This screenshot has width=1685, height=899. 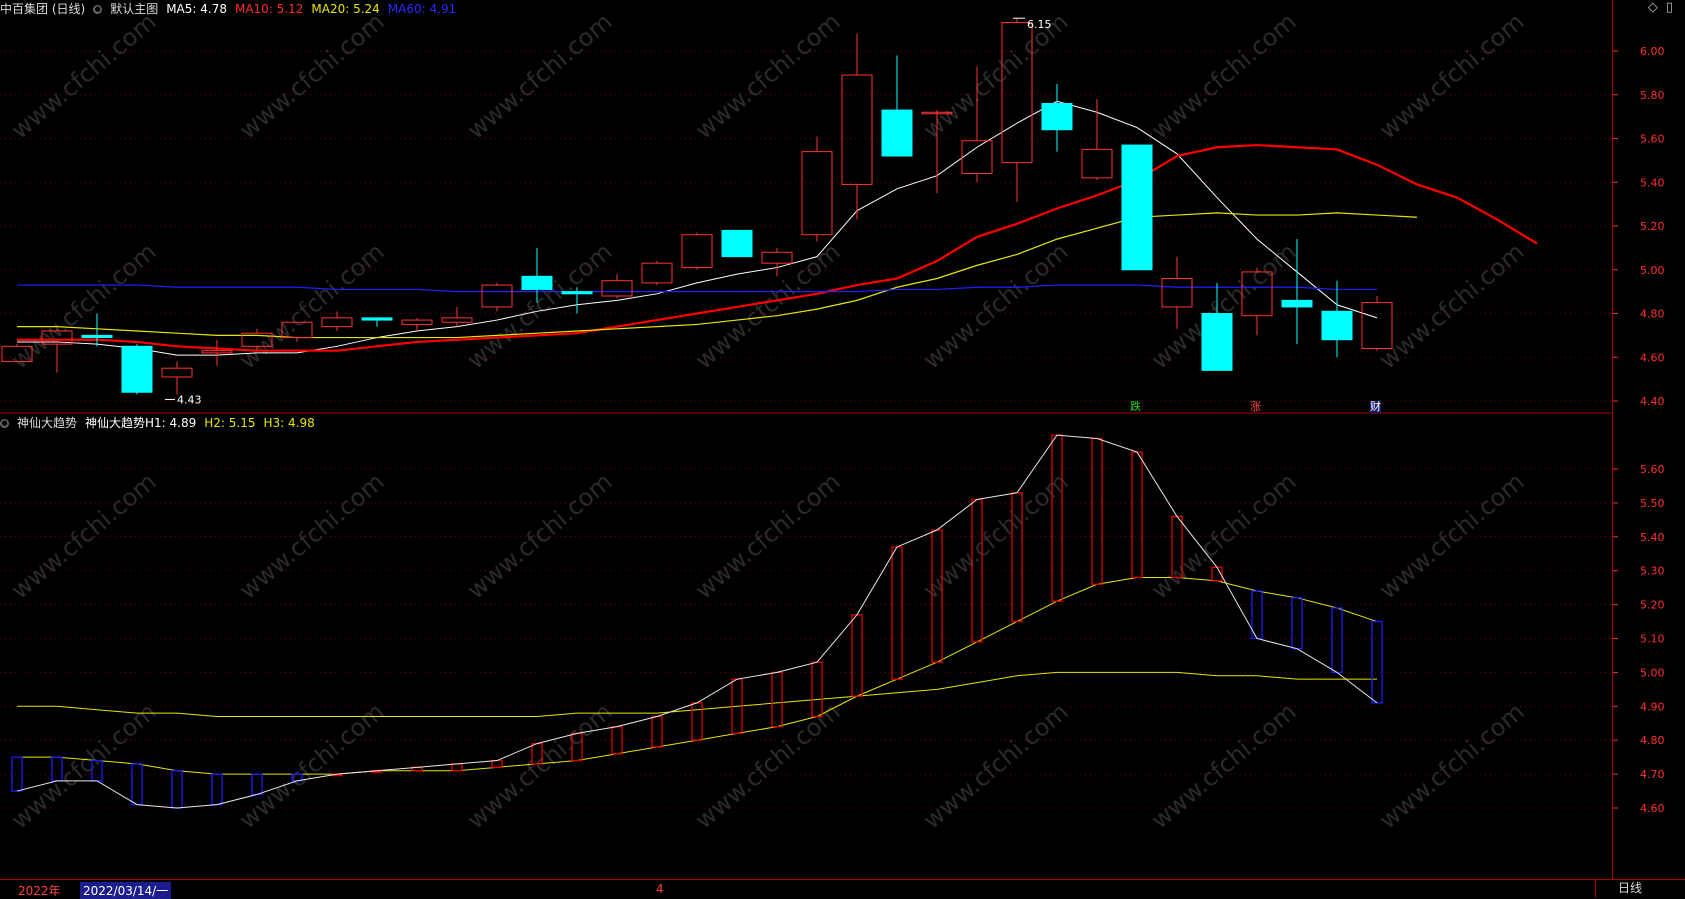 I want to click on price-tick-label: 5.20, so click(x=1652, y=226).